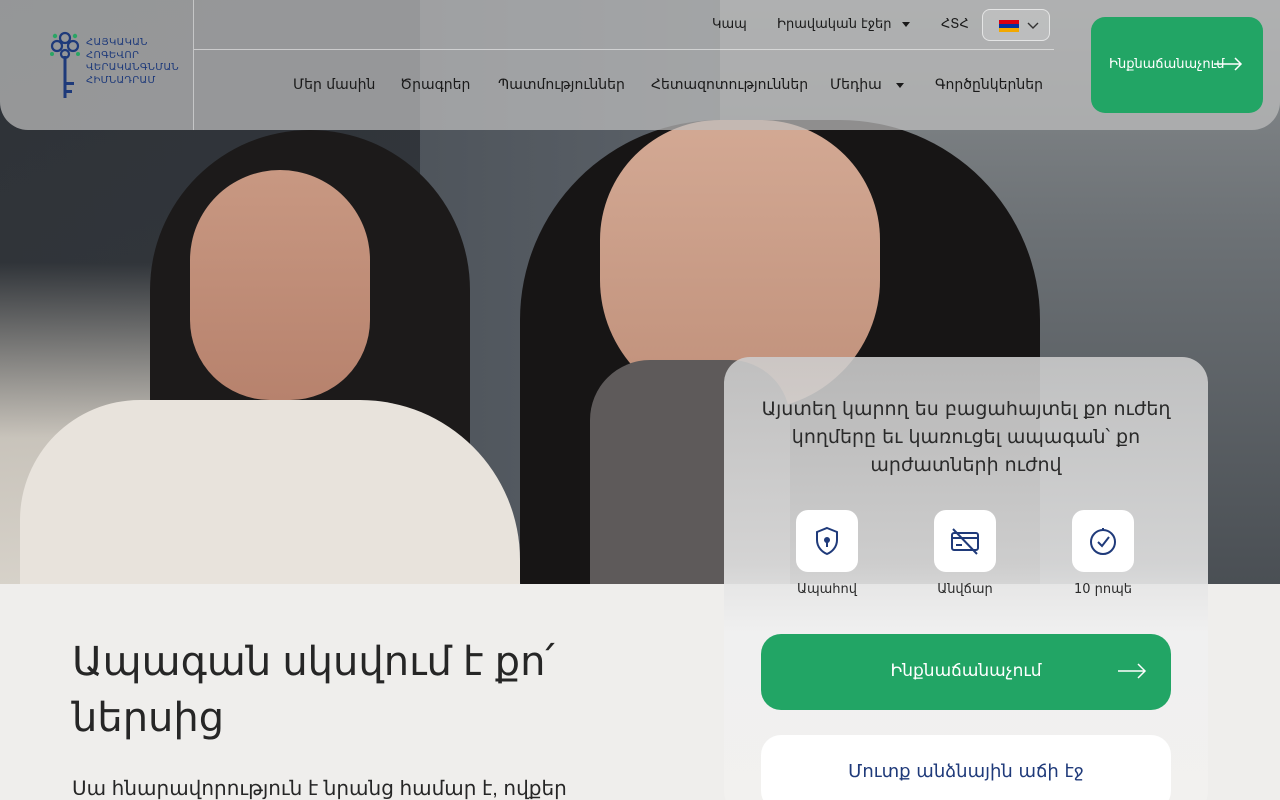 The height and width of the screenshot is (800, 1280). I want to click on logo-text: ՀԱՅԿԱԿԱՆ ՀՈԳԵՎՈՐ ՎԵՐԱԿԱՆԳՆՄԱՆ ՀԻՄՆԱԴՐԱՄ, so click(132, 62).